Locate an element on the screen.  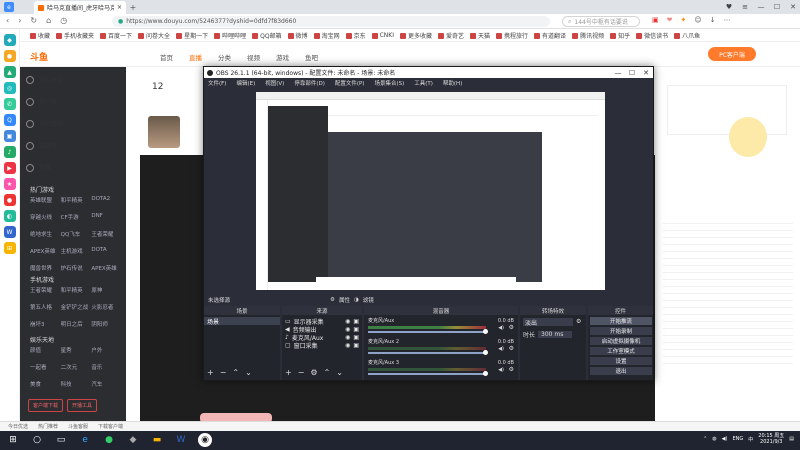
bookmark-item: 天猫 is located at coordinates (480, 35).